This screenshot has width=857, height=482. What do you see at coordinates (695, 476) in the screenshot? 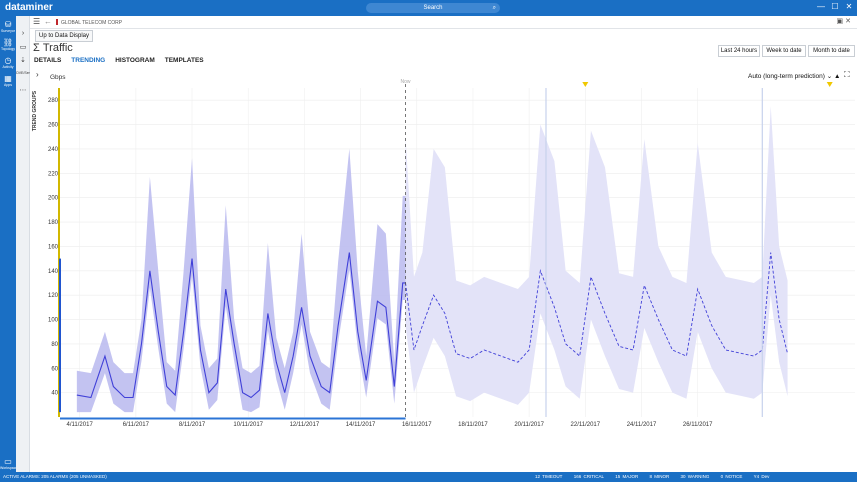
I see `warning-count: 30 WARNING` at bounding box center [695, 476].